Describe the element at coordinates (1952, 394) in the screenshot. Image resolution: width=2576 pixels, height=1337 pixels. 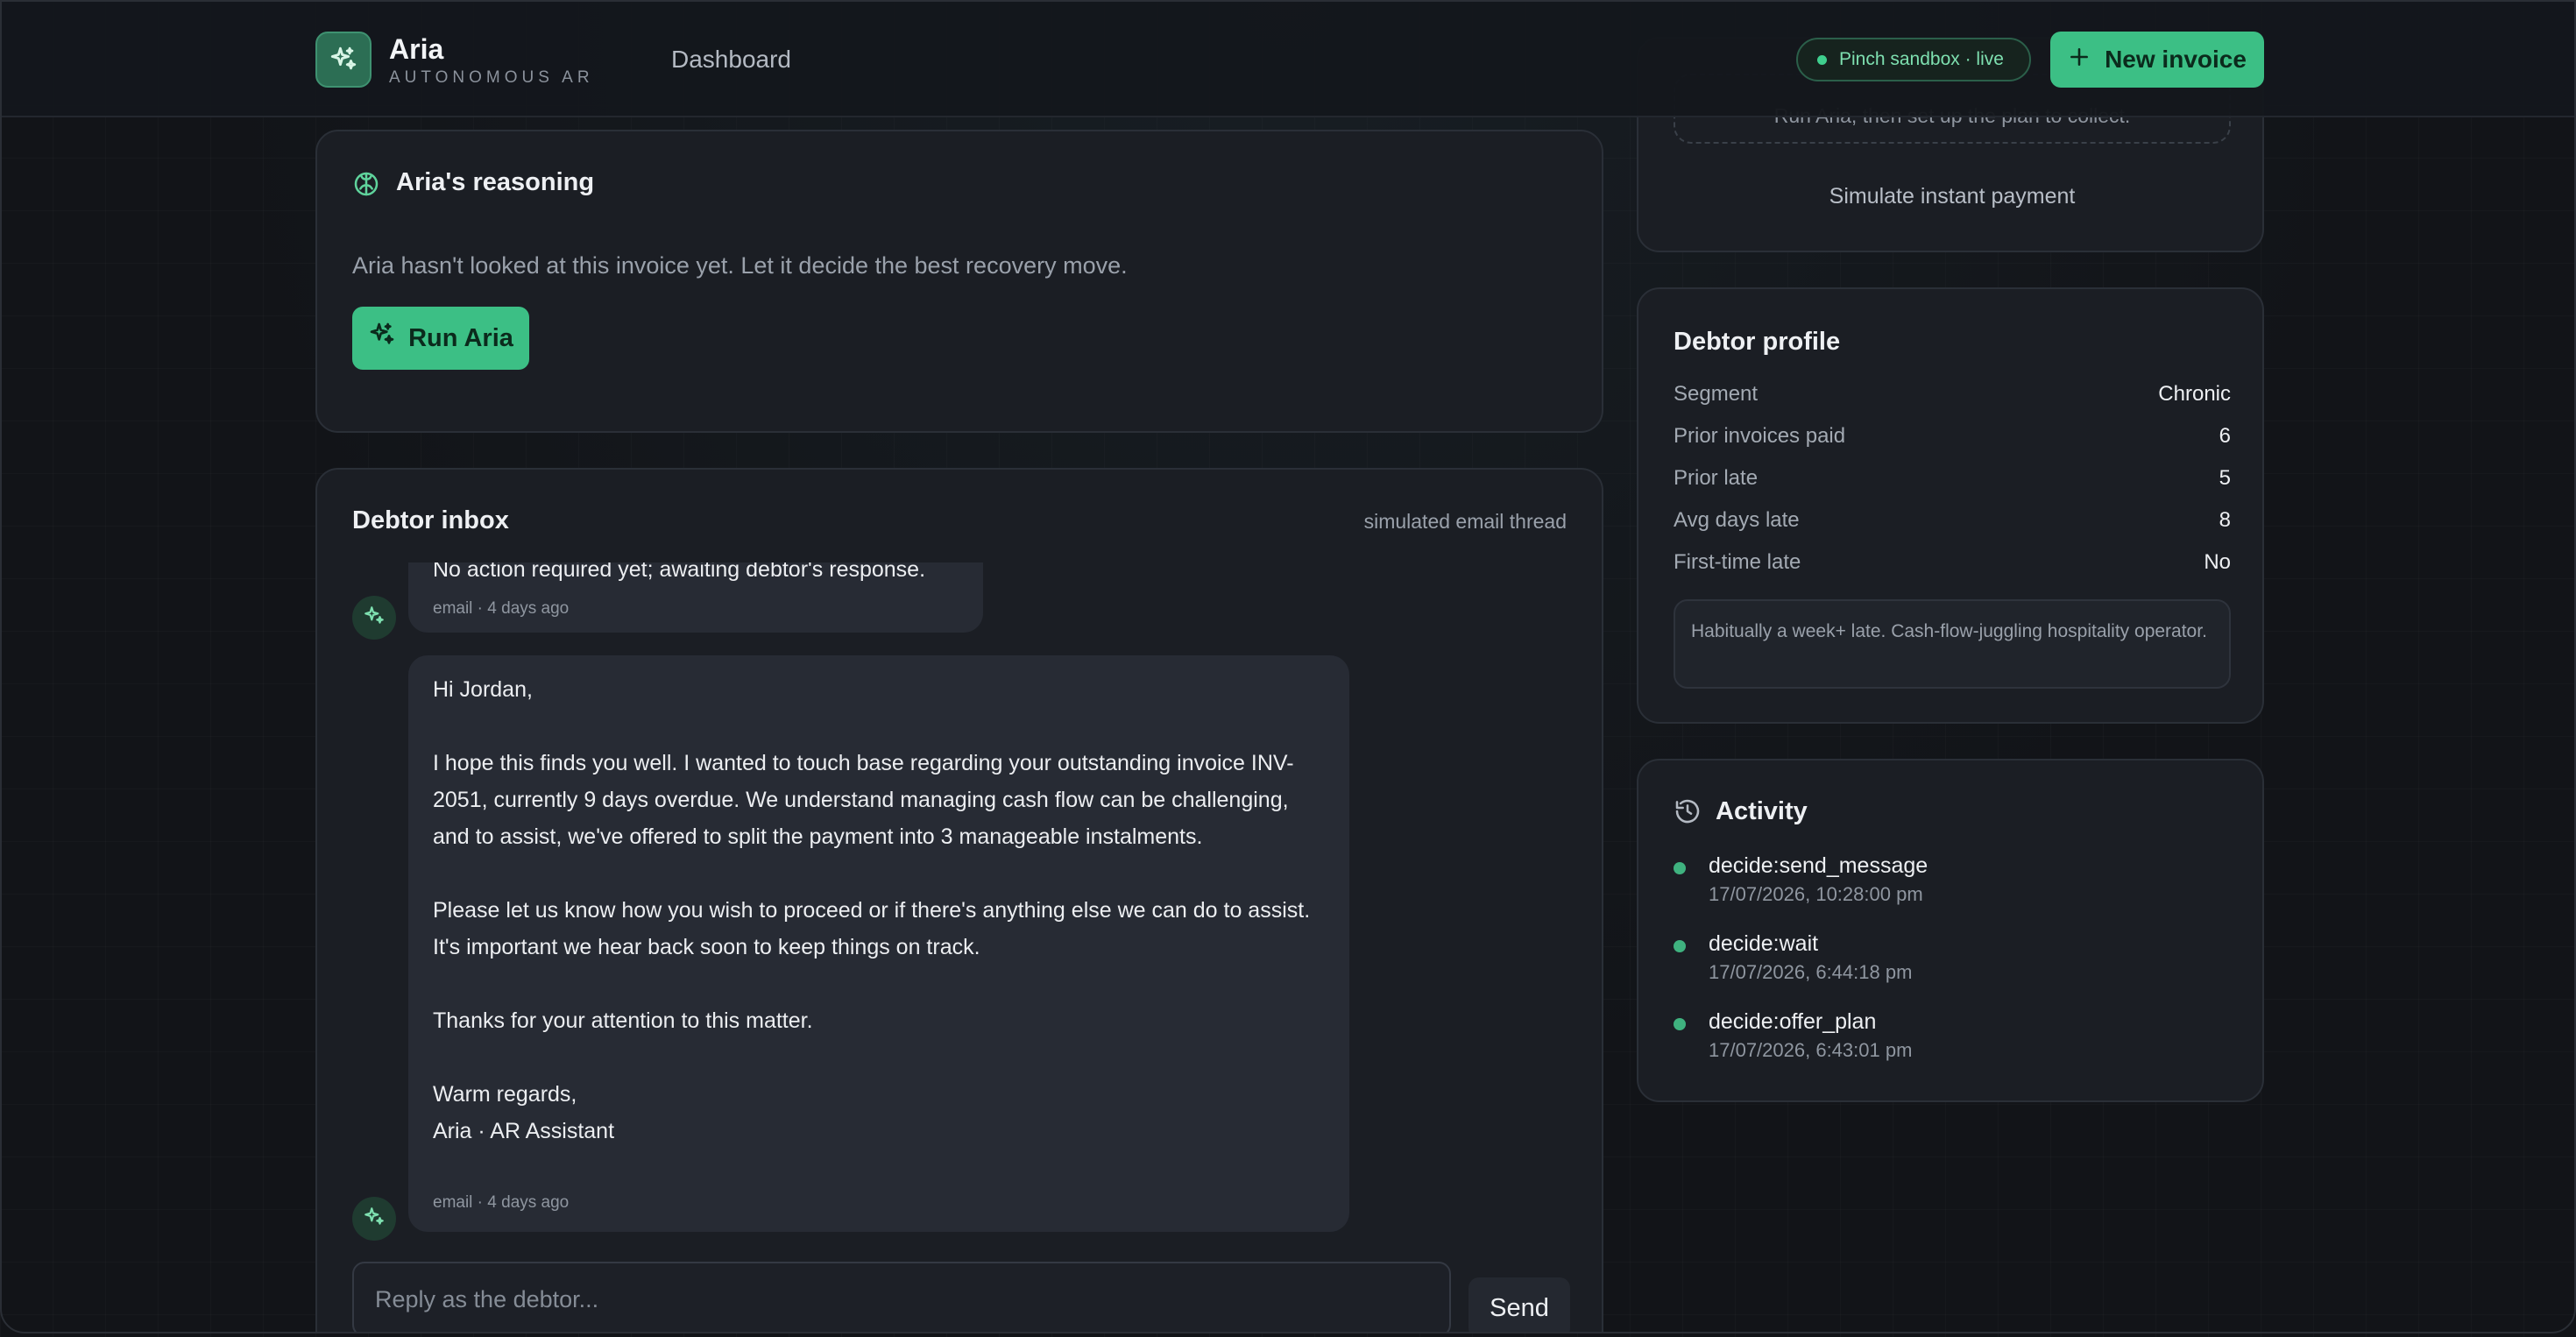
I see `profile-row-segment: Segment Chronic` at that location.